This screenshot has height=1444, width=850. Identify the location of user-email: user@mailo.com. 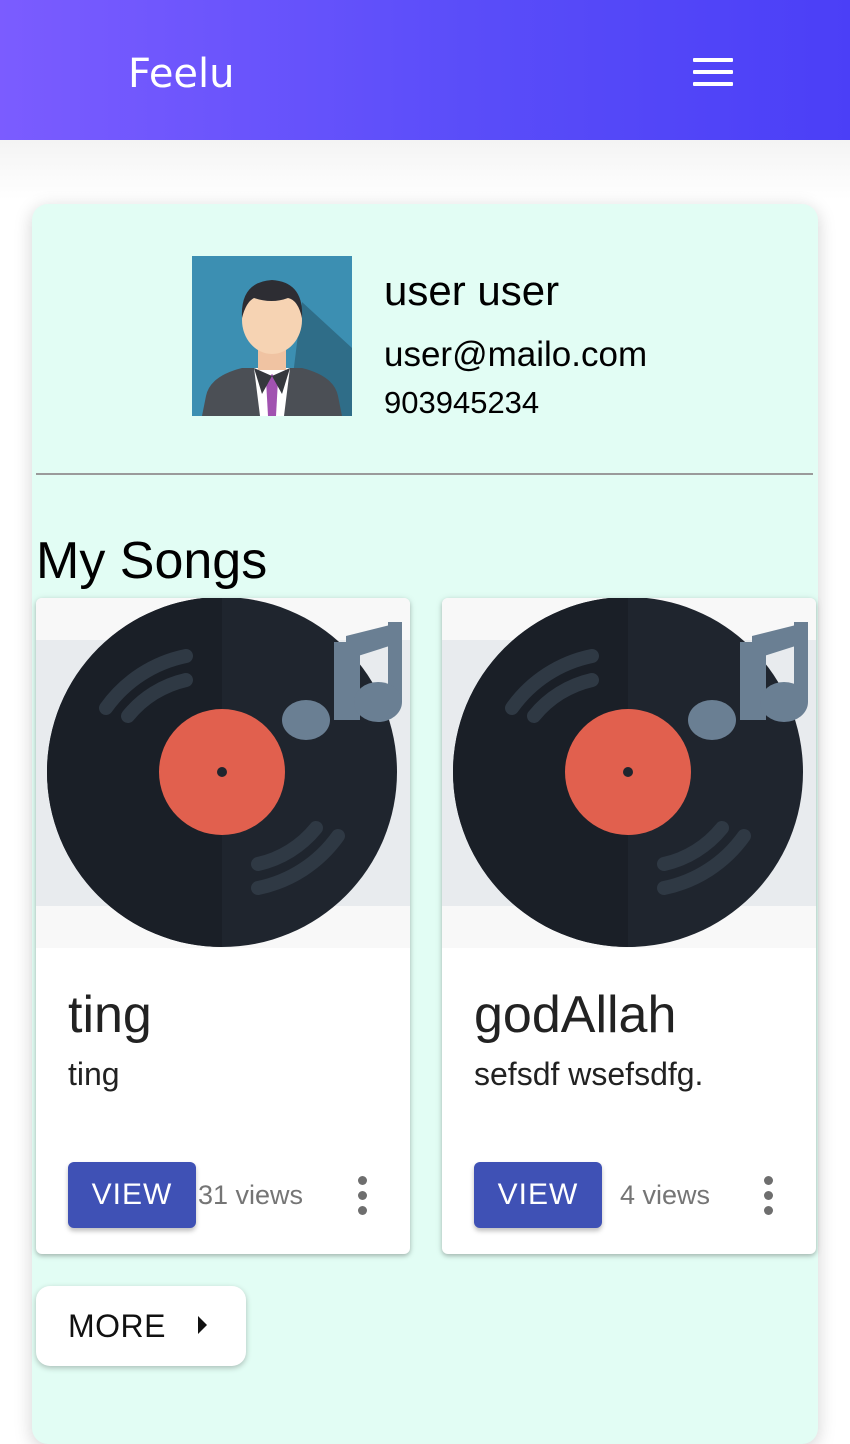
(516, 354).